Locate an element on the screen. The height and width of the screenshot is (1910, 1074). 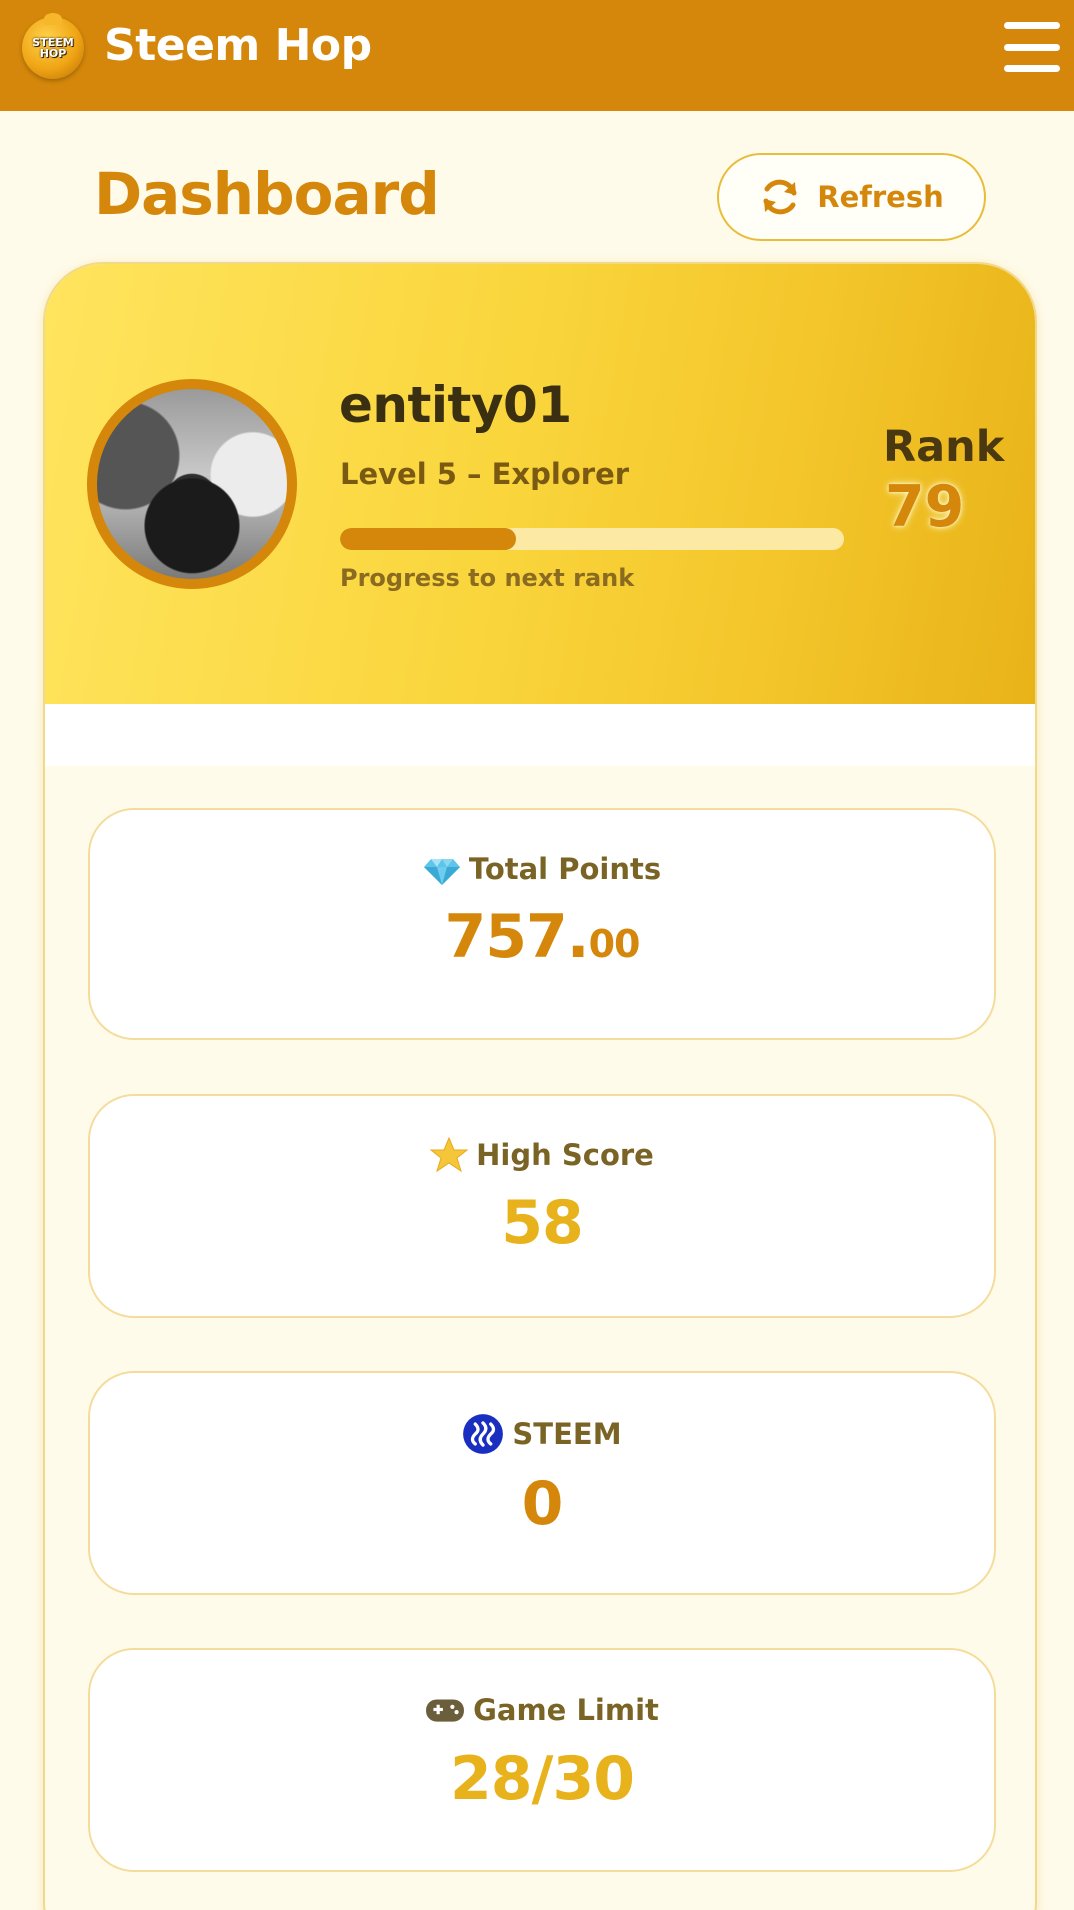
sync-arrows-icon is located at coordinates (780, 197).